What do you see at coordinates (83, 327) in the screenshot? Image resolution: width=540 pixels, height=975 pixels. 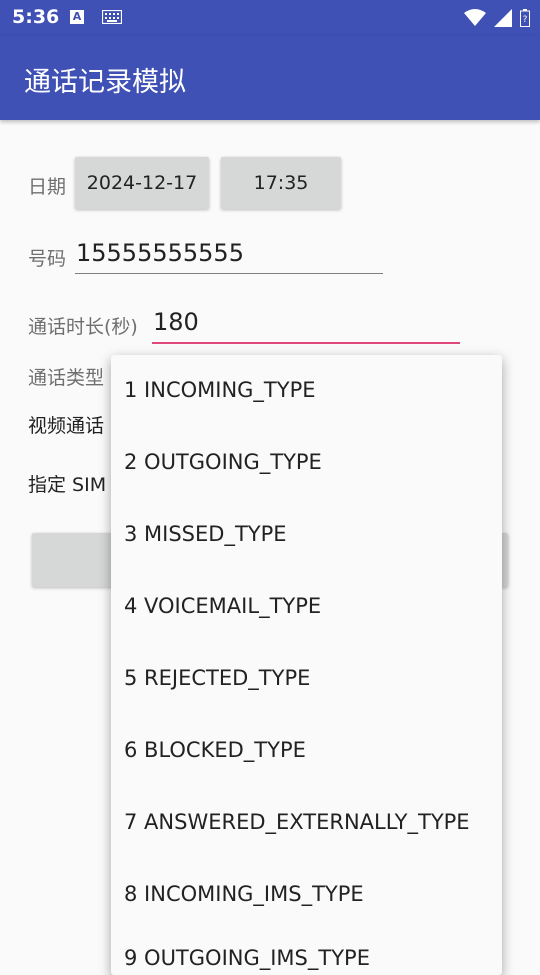 I see `duration-label: 通话时长(秒)` at bounding box center [83, 327].